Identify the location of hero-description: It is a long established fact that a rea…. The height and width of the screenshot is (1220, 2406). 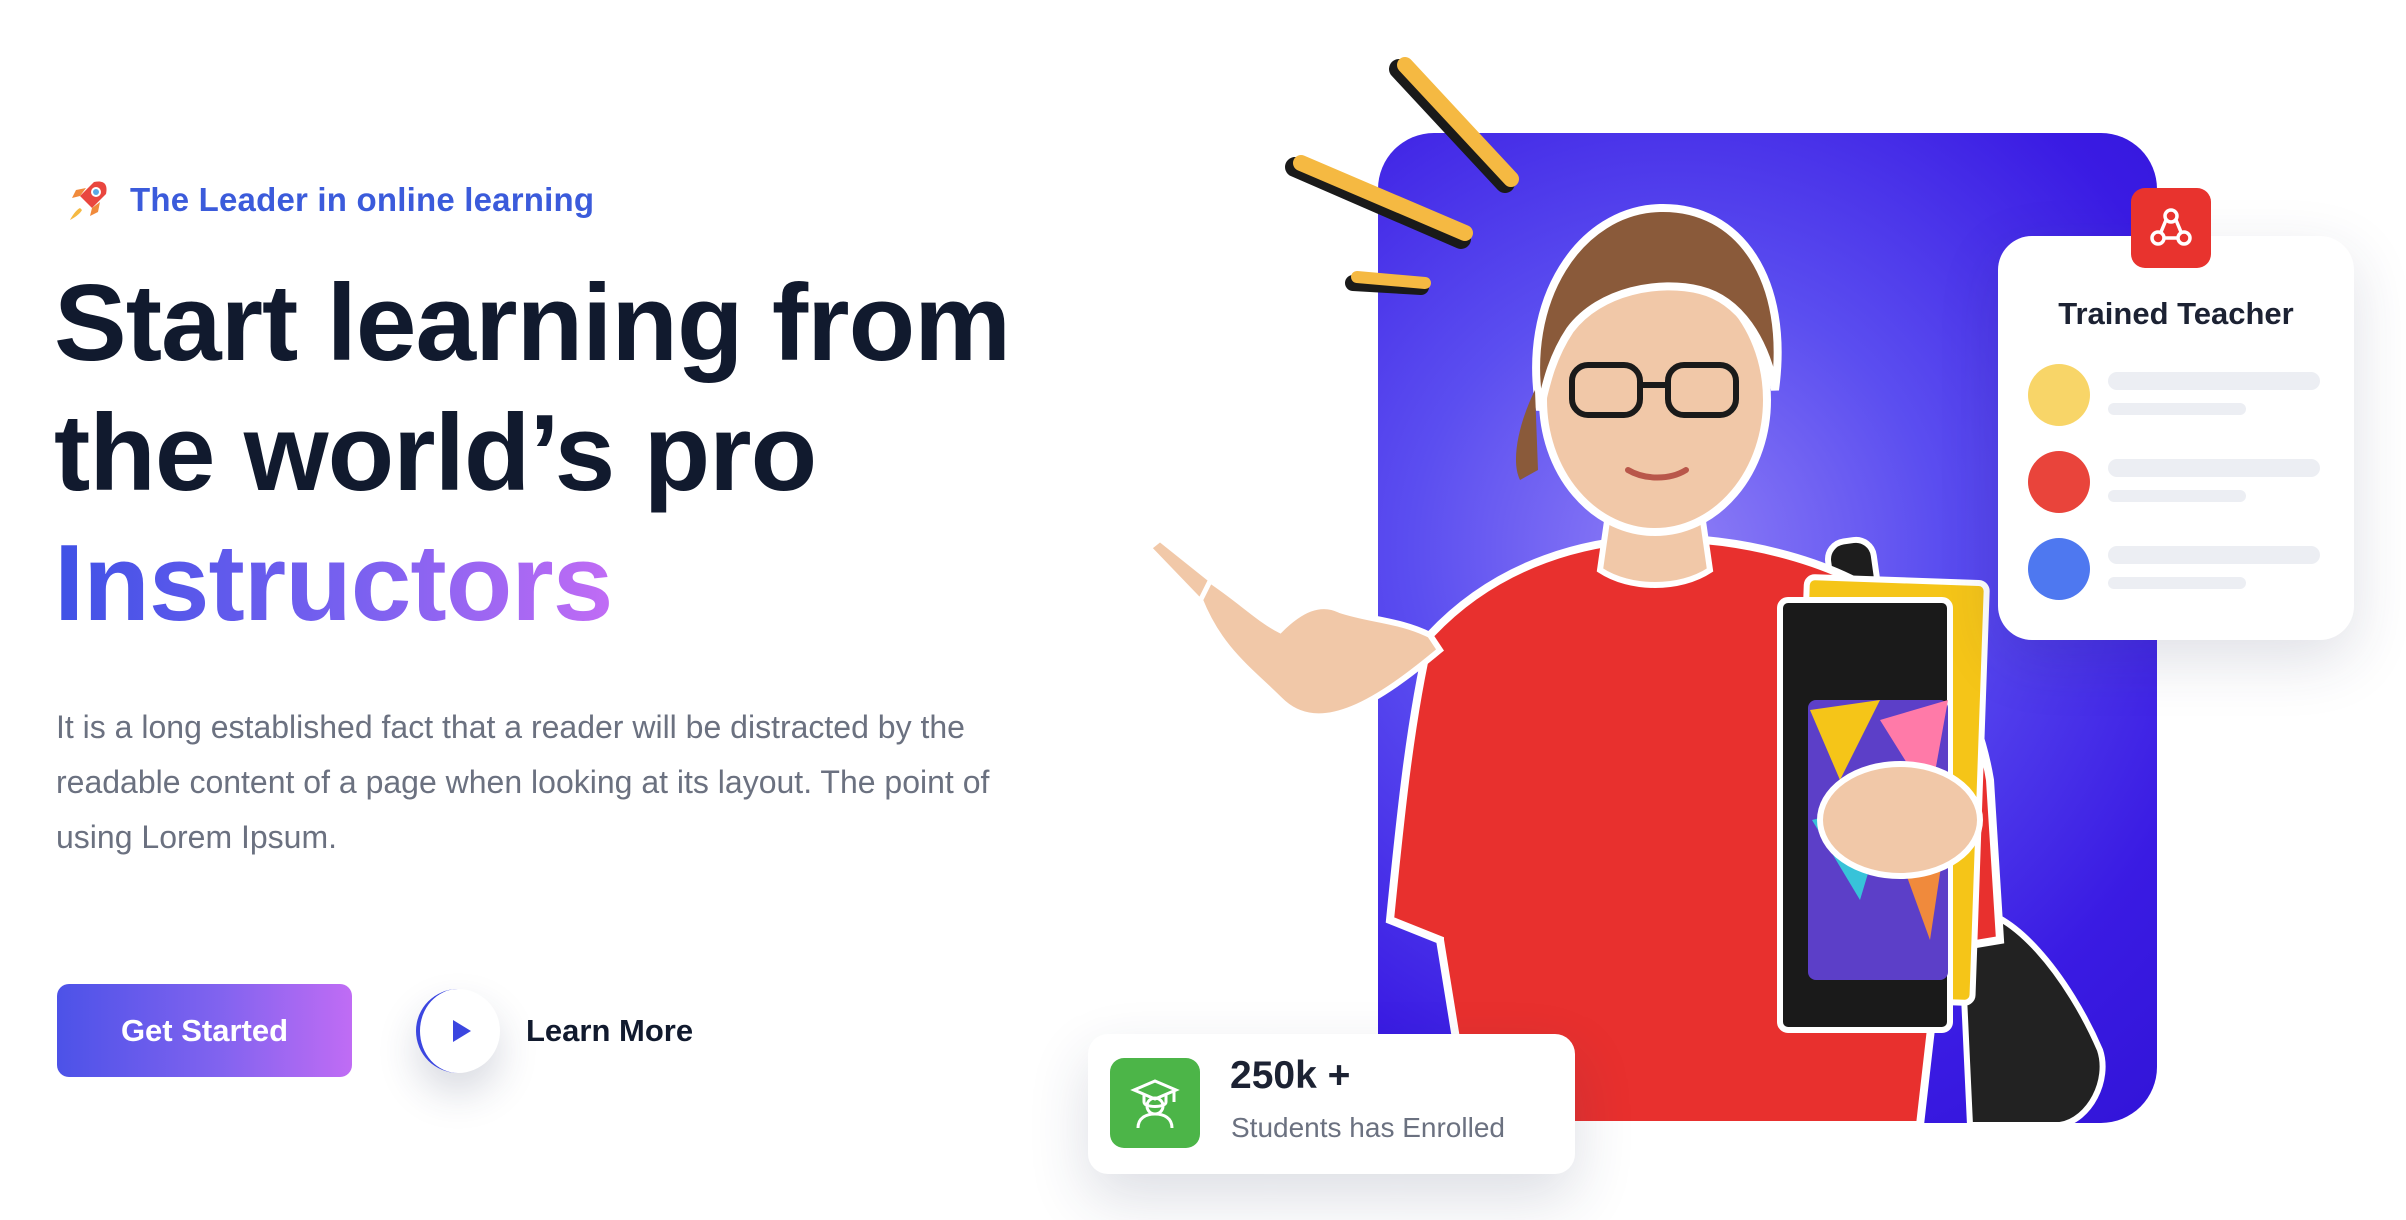
(523, 782).